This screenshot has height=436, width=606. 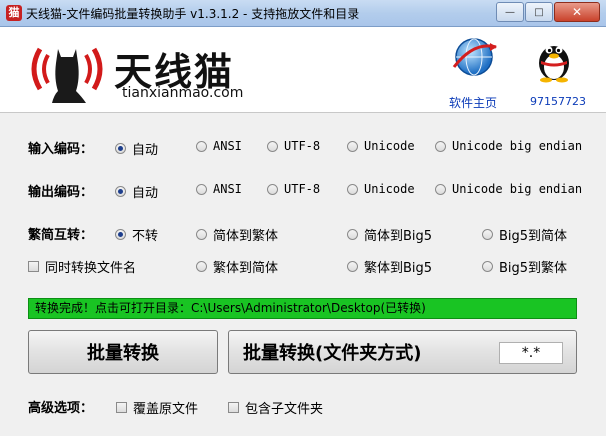 What do you see at coordinates (183, 93) in the screenshot?
I see `logo-url: tianxianmao.com` at bounding box center [183, 93].